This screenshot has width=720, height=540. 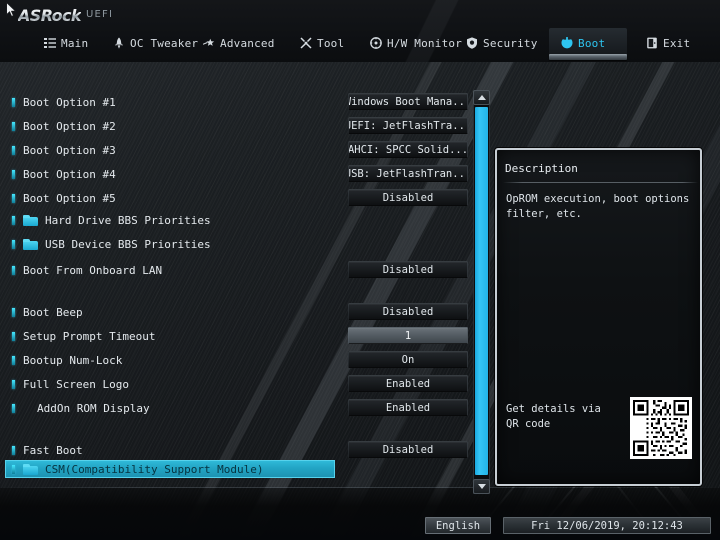 I want to click on tab-advanced-label: Advanced, so click(x=247, y=43).